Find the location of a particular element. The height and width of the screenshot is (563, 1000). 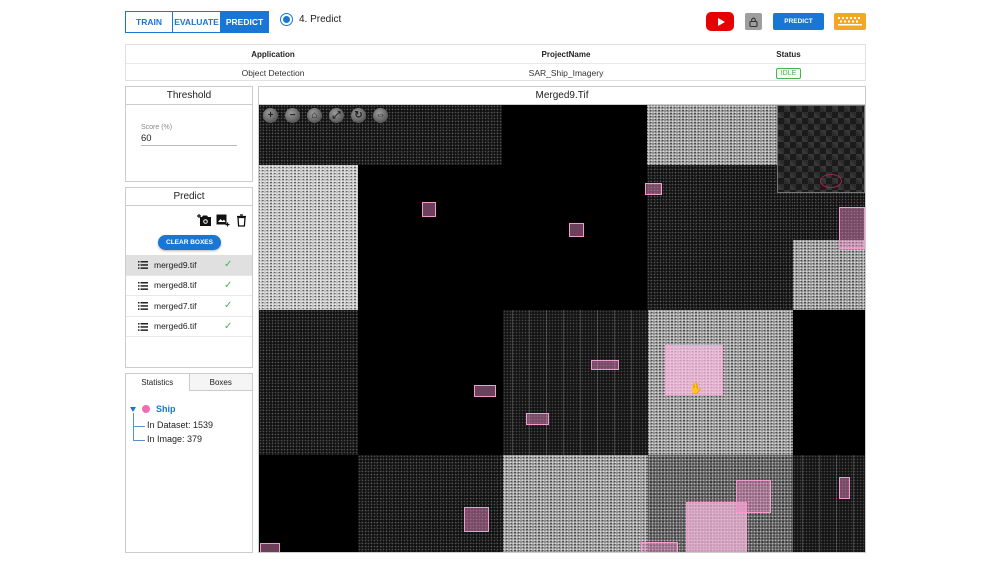

add-photo-button is located at coordinates (204, 220).